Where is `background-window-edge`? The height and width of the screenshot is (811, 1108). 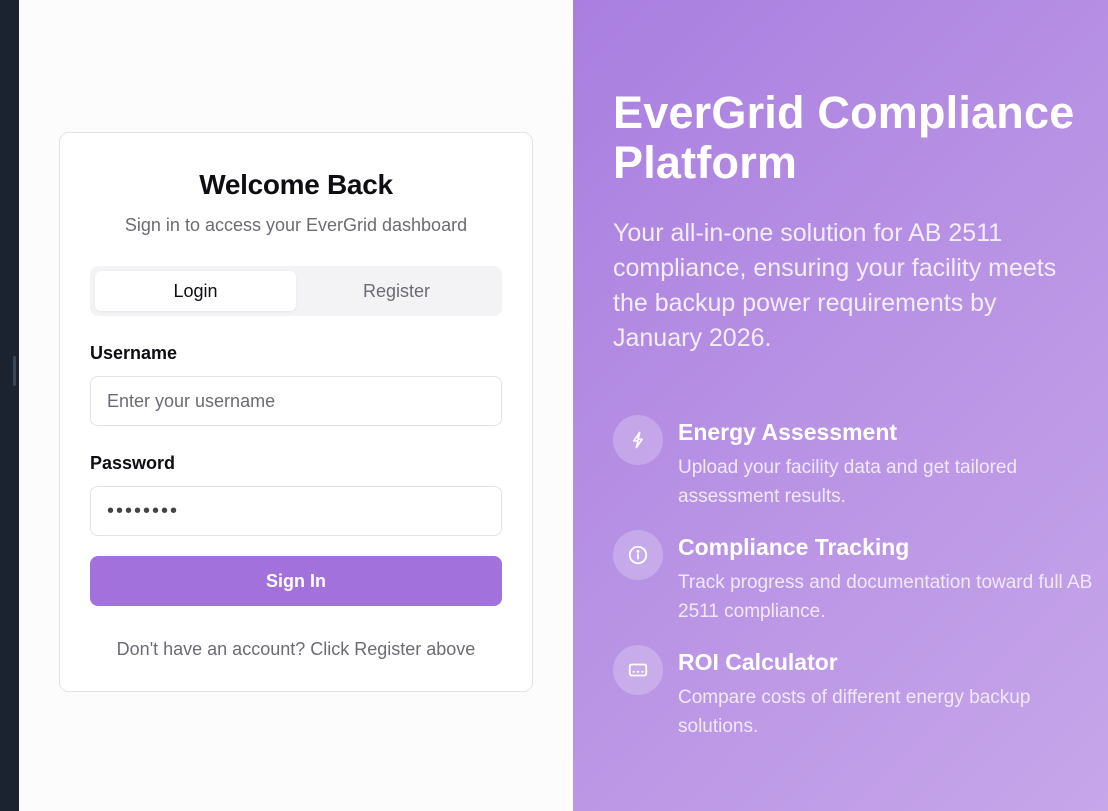
background-window-edge is located at coordinates (9, 405).